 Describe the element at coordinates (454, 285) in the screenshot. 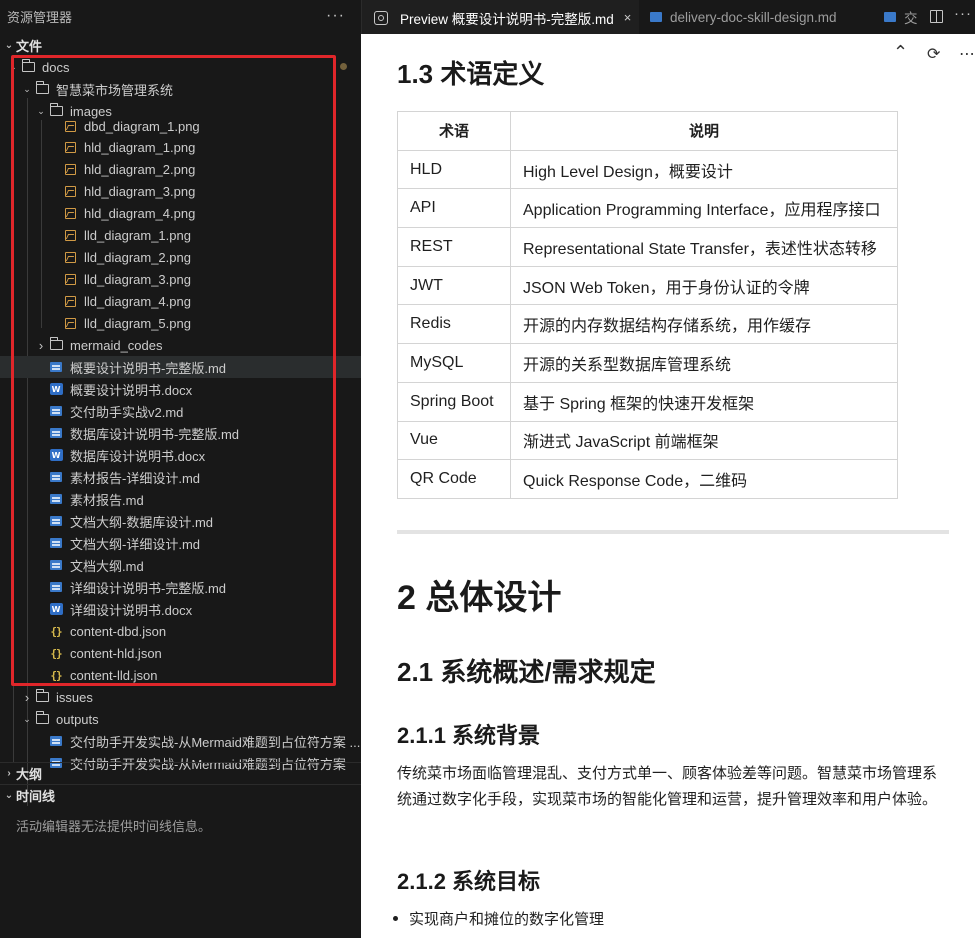

I see `term-cell: JWT` at that location.